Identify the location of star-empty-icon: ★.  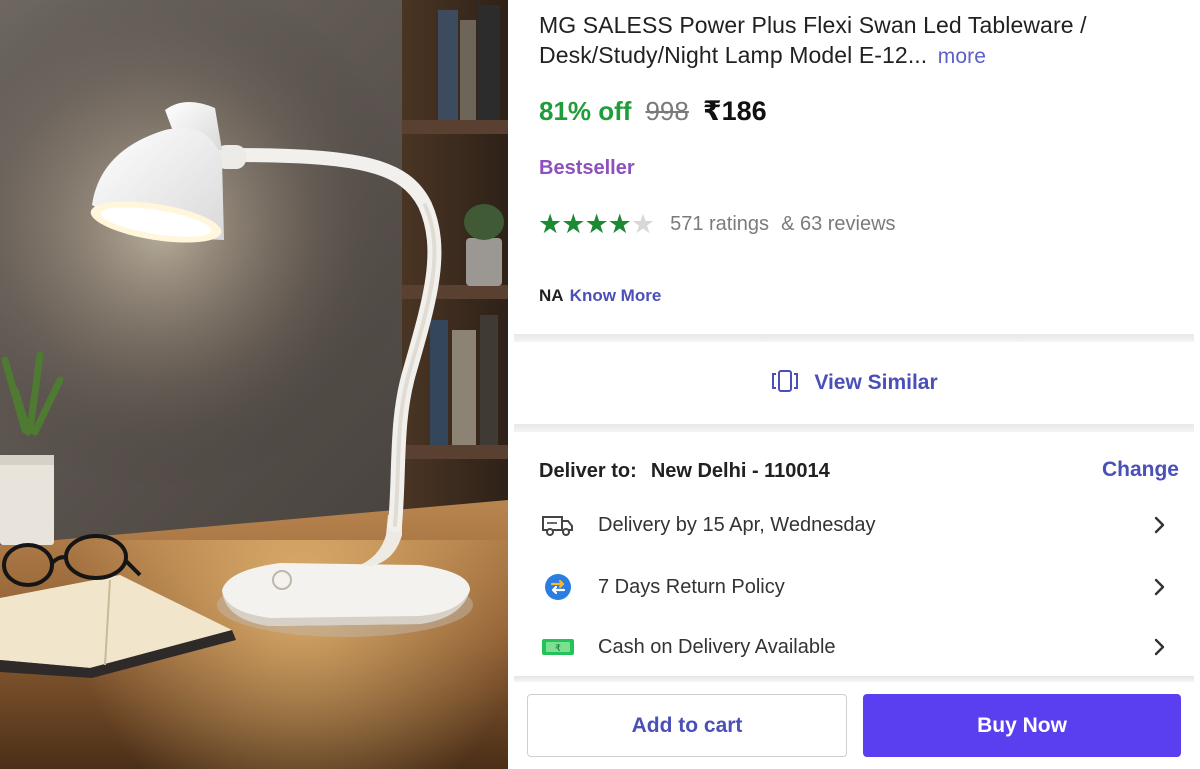
(643, 224).